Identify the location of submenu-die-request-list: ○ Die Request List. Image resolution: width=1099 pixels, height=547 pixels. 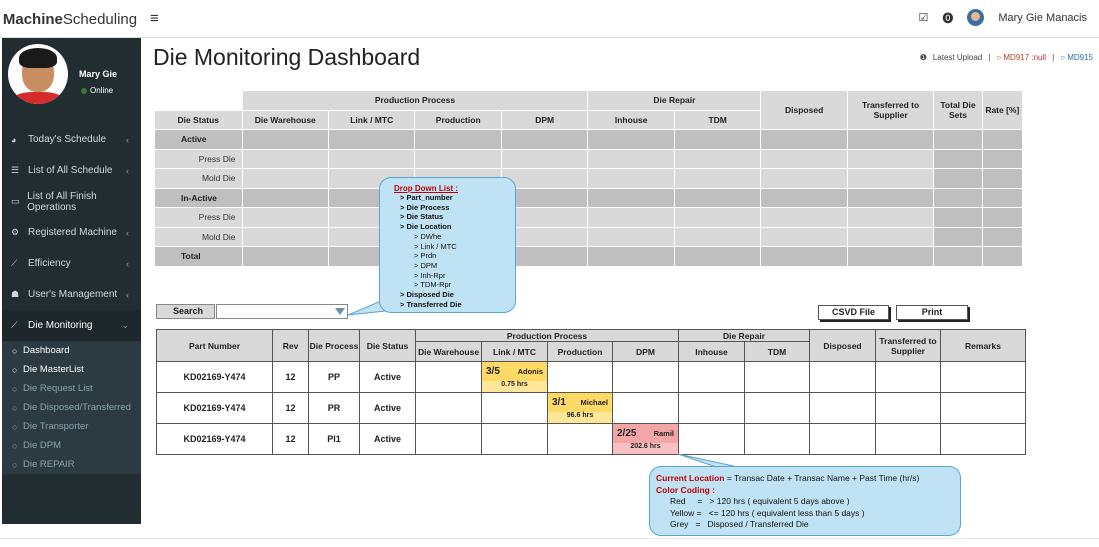
(71, 388).